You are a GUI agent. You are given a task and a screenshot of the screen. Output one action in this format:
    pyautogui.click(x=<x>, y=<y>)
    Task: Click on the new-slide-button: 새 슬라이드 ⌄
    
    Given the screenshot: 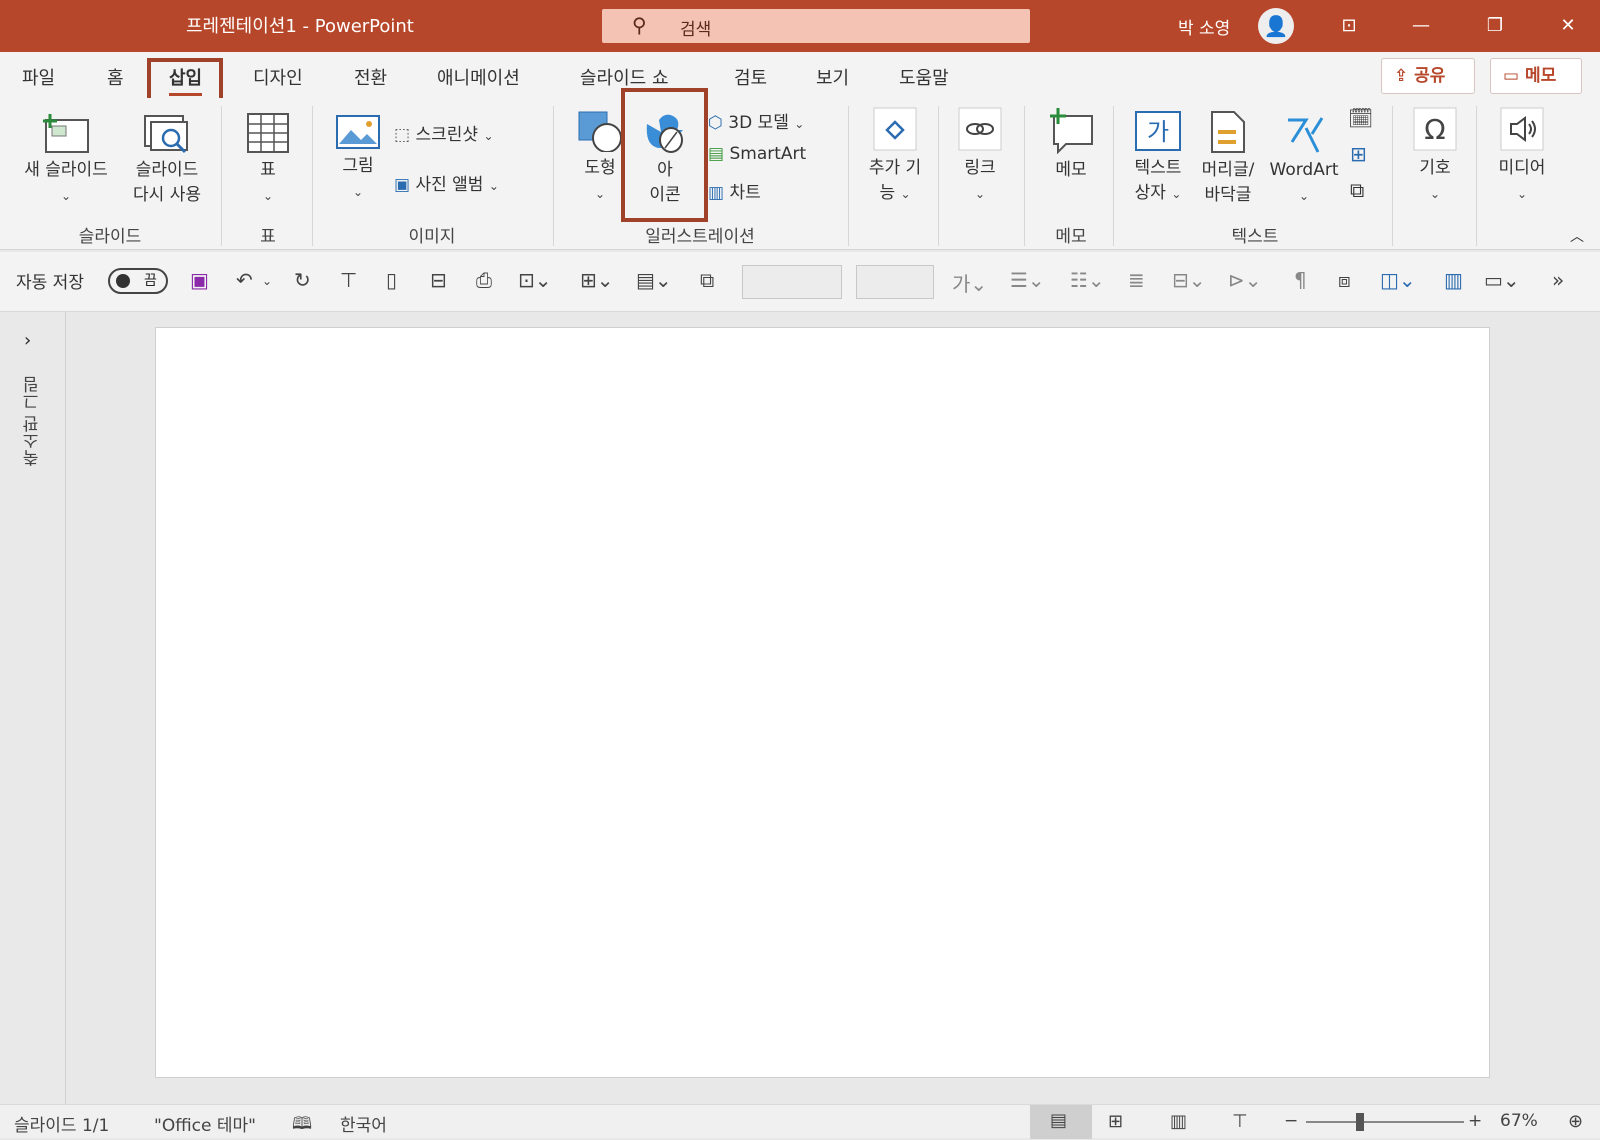 What is the action you would take?
    pyautogui.click(x=66, y=160)
    